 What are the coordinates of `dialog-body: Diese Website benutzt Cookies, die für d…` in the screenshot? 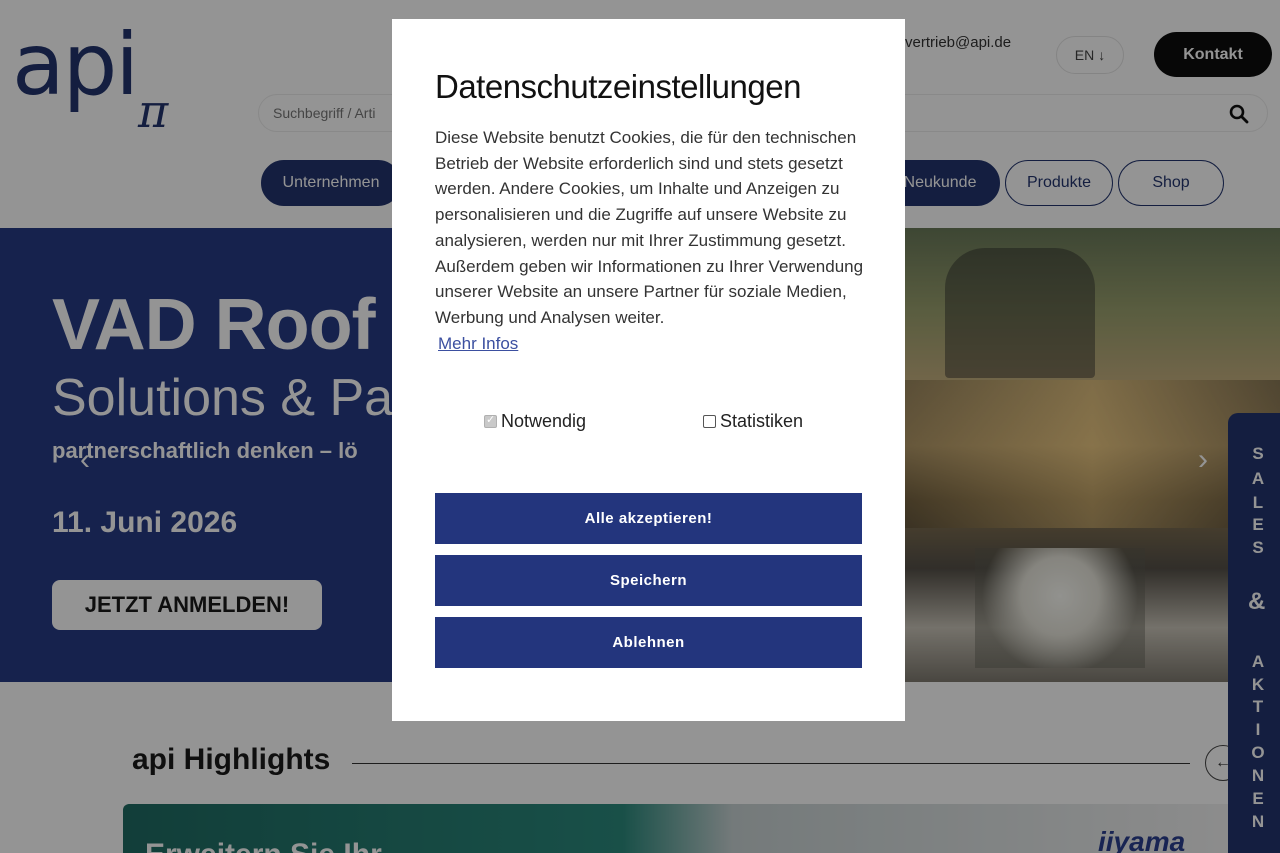 It's located at (652, 240).